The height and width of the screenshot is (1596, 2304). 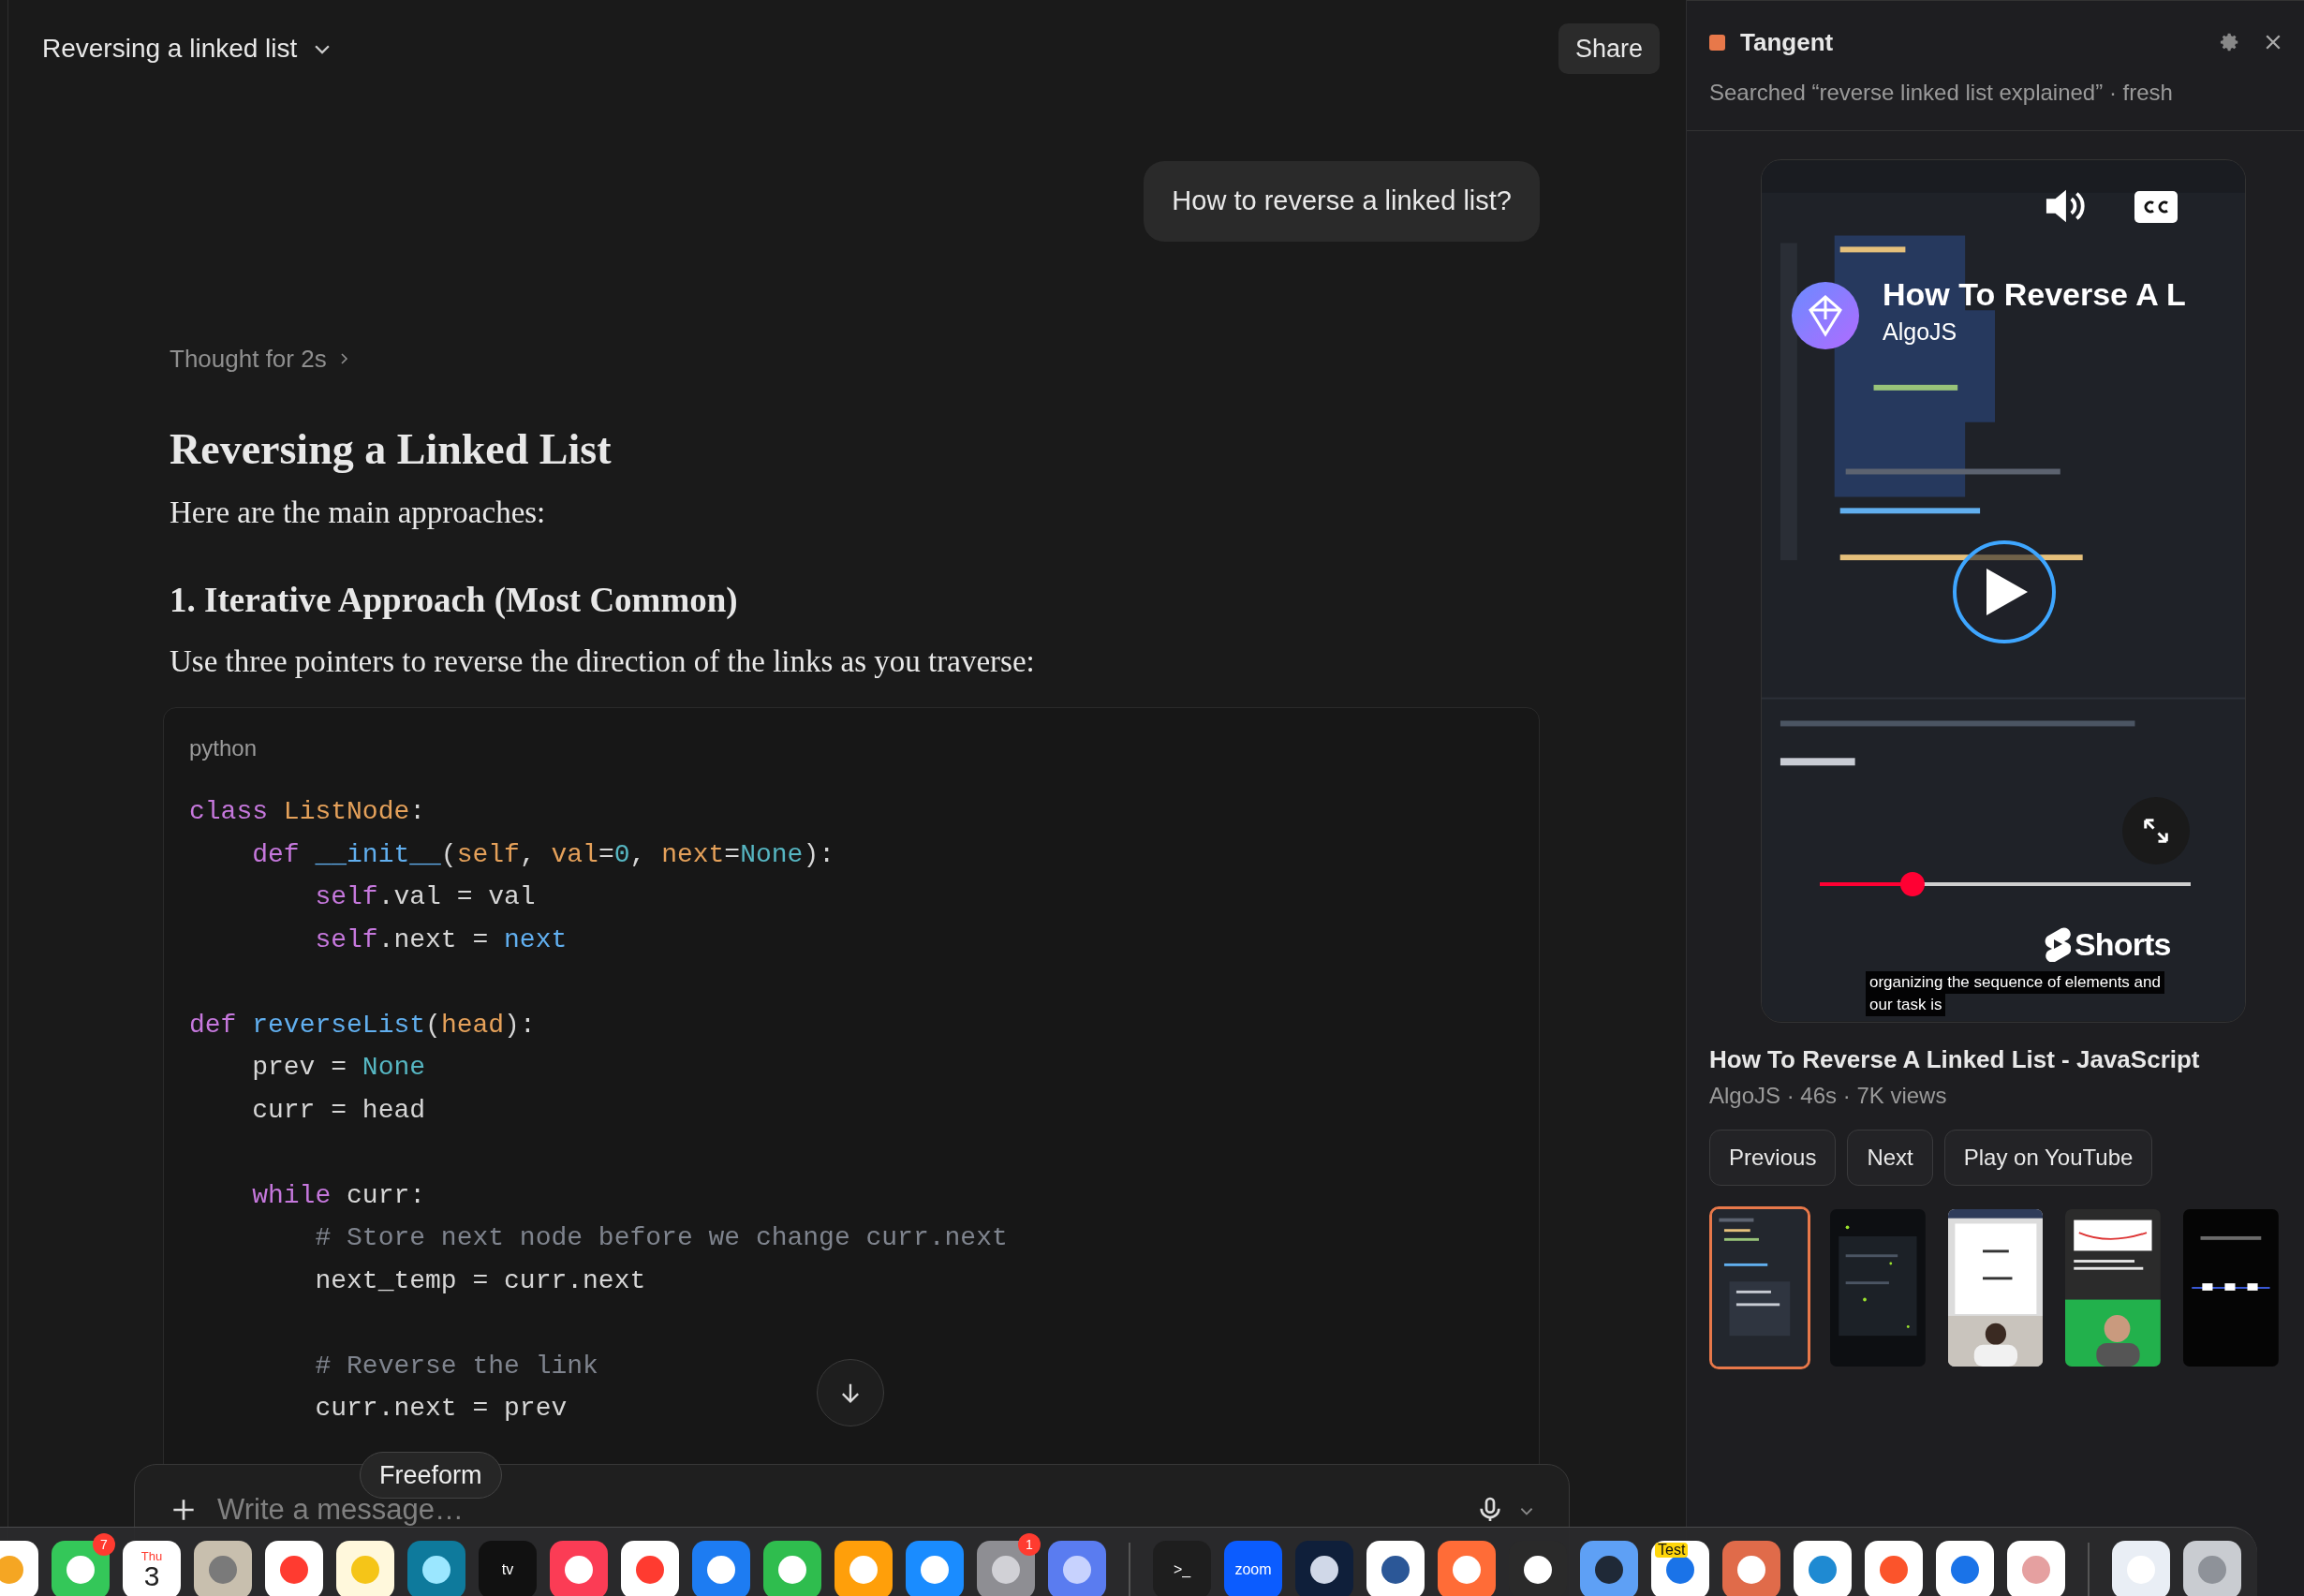 What do you see at coordinates (1342, 201) in the screenshot?
I see `user-message: How to reverse a linked list?` at bounding box center [1342, 201].